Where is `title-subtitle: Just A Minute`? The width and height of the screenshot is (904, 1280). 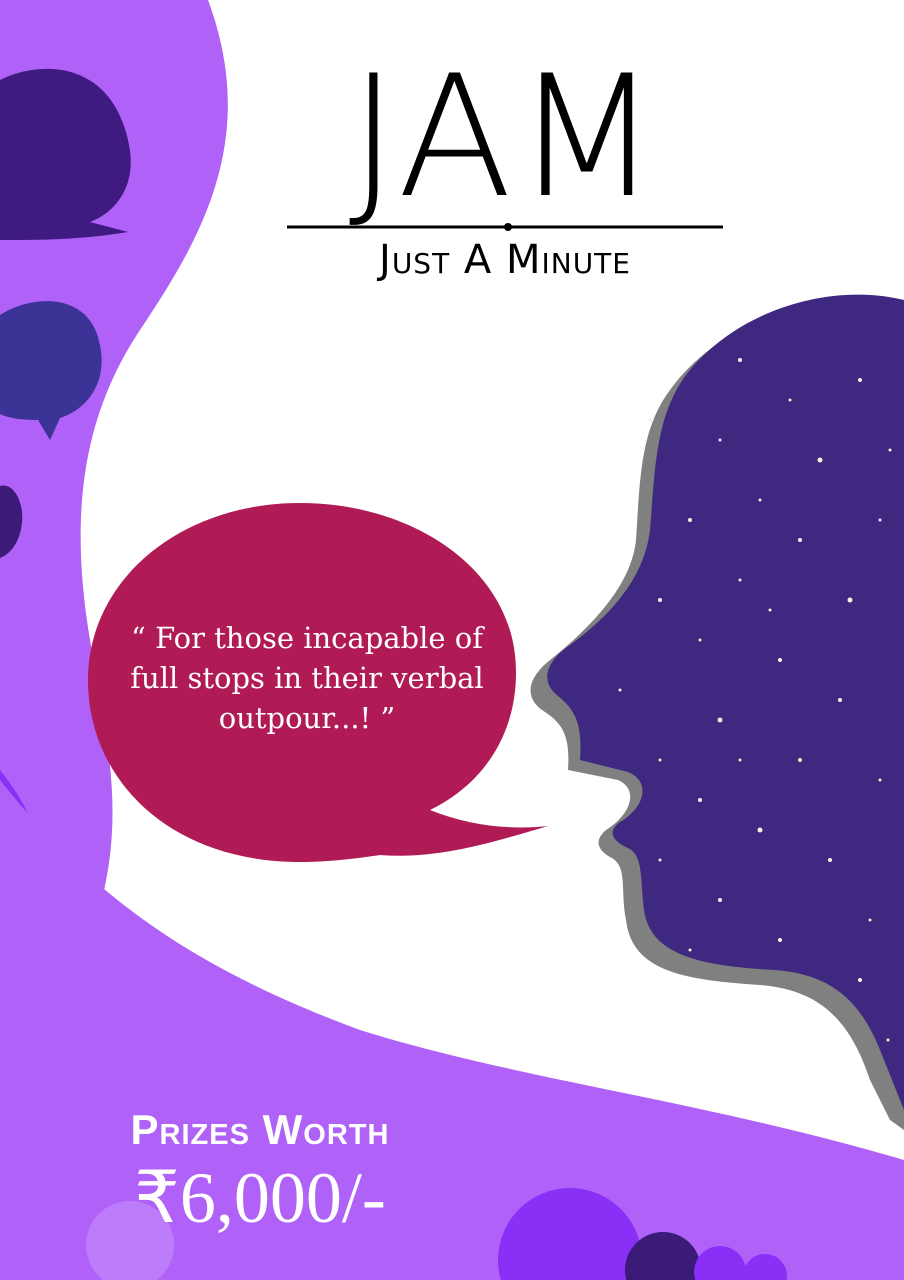 title-subtitle: Just A Minute is located at coordinates (505, 260).